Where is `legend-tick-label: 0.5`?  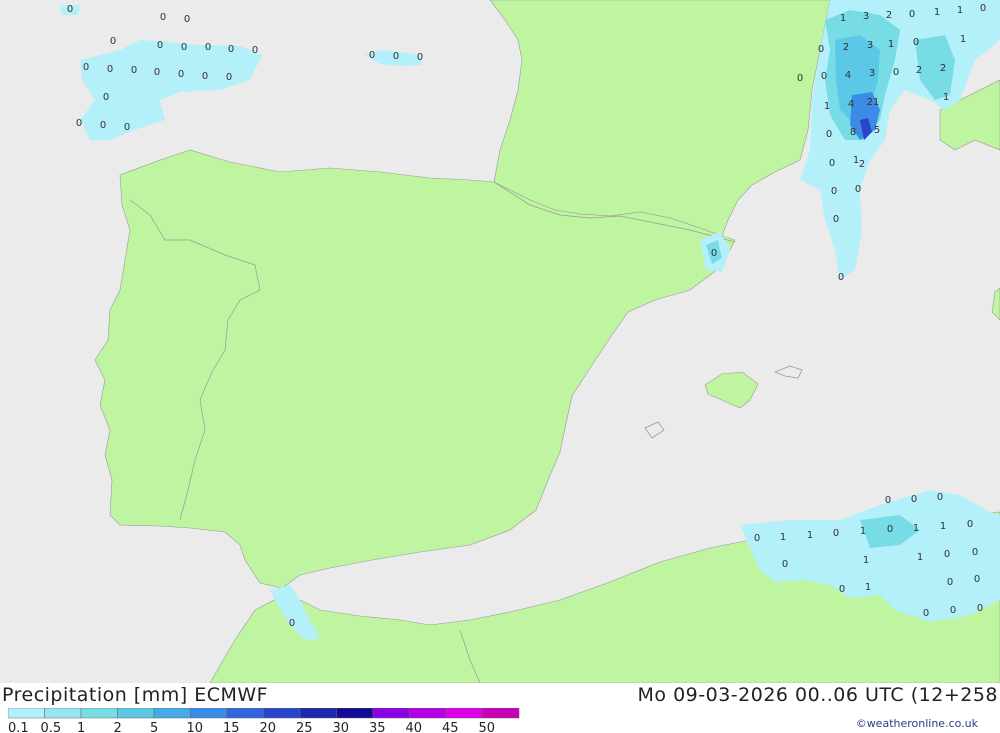
legend-tick-label: 0.5 is located at coordinates (51, 727).